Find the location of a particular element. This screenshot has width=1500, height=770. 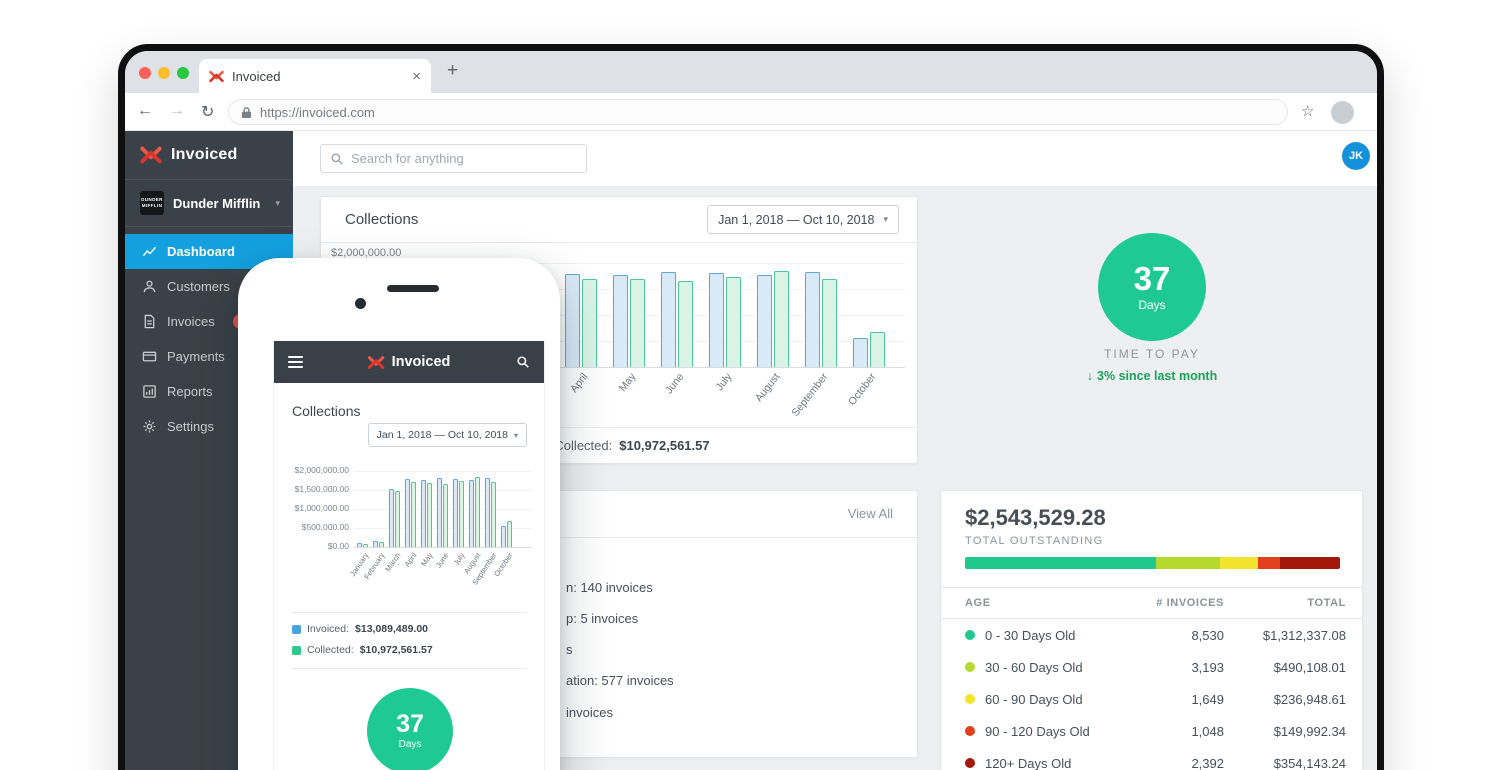

invoice-count: 1,048 is located at coordinates (1207, 731).